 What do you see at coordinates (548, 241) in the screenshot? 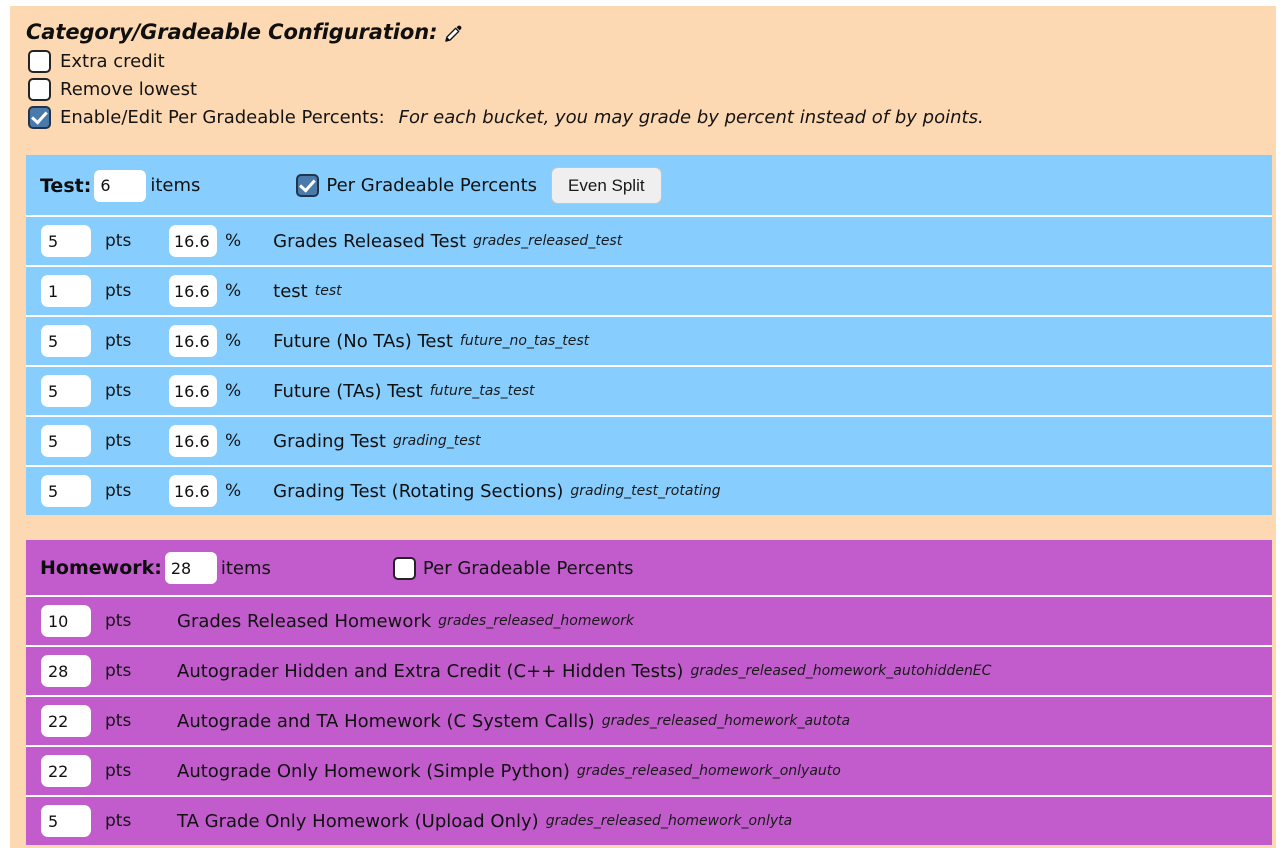
I see `gradeable-id: grades_released_test` at bounding box center [548, 241].